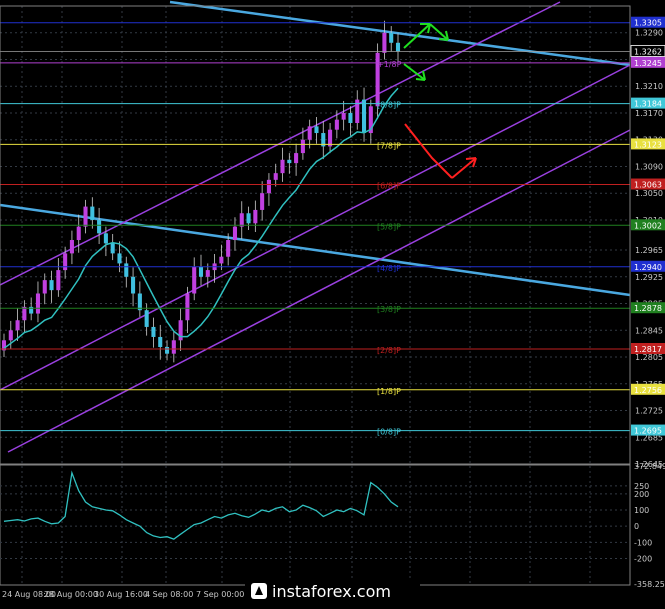 The width and height of the screenshot is (665, 609). I want to click on murrey-price-tag-label: 1.3245, so click(648, 63).